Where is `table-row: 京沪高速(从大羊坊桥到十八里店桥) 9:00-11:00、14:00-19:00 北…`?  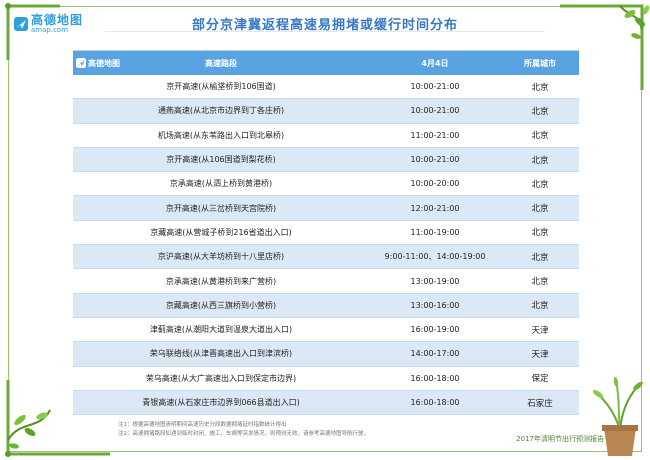 table-row: 京沪高速(从大羊坊桥到十八里店桥) 9:00-11:00、14:00-19:00 北… is located at coordinates (326, 257).